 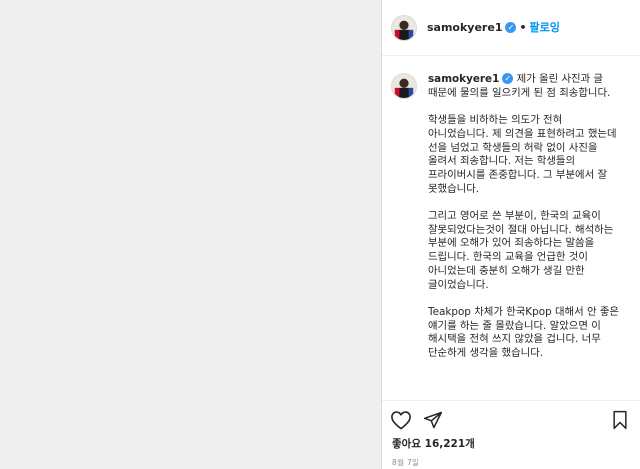 What do you see at coordinates (405, 462) in the screenshot?
I see `post-date: 8월 7일` at bounding box center [405, 462].